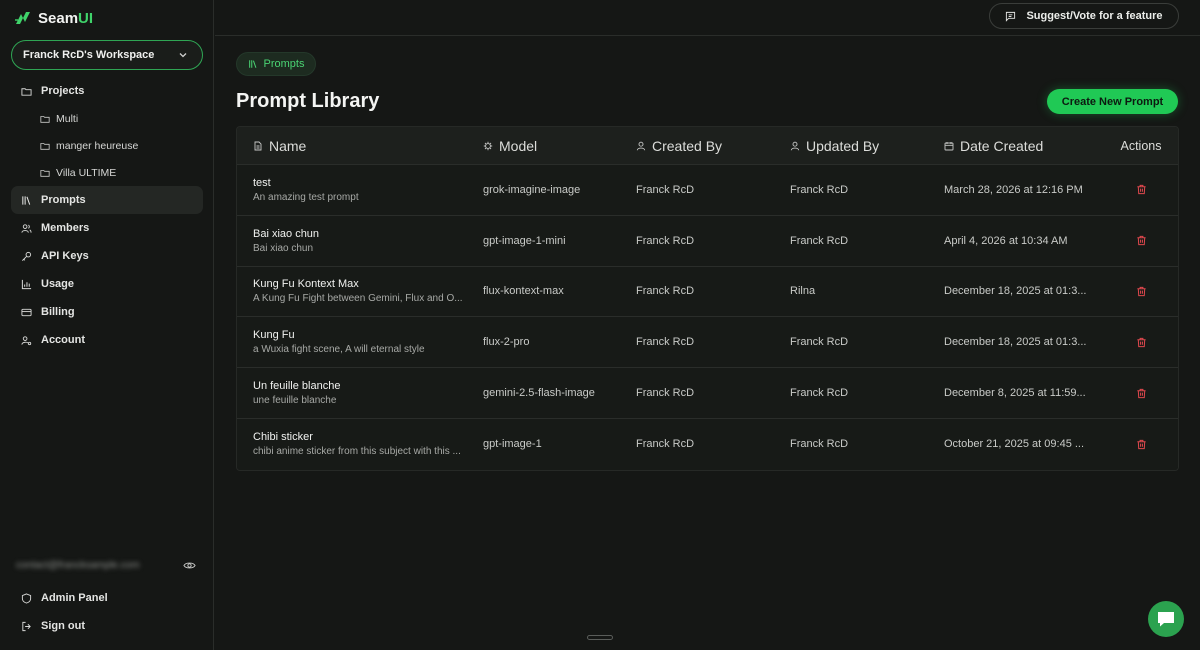  What do you see at coordinates (600, 637) in the screenshot?
I see `scroll-handle` at bounding box center [600, 637].